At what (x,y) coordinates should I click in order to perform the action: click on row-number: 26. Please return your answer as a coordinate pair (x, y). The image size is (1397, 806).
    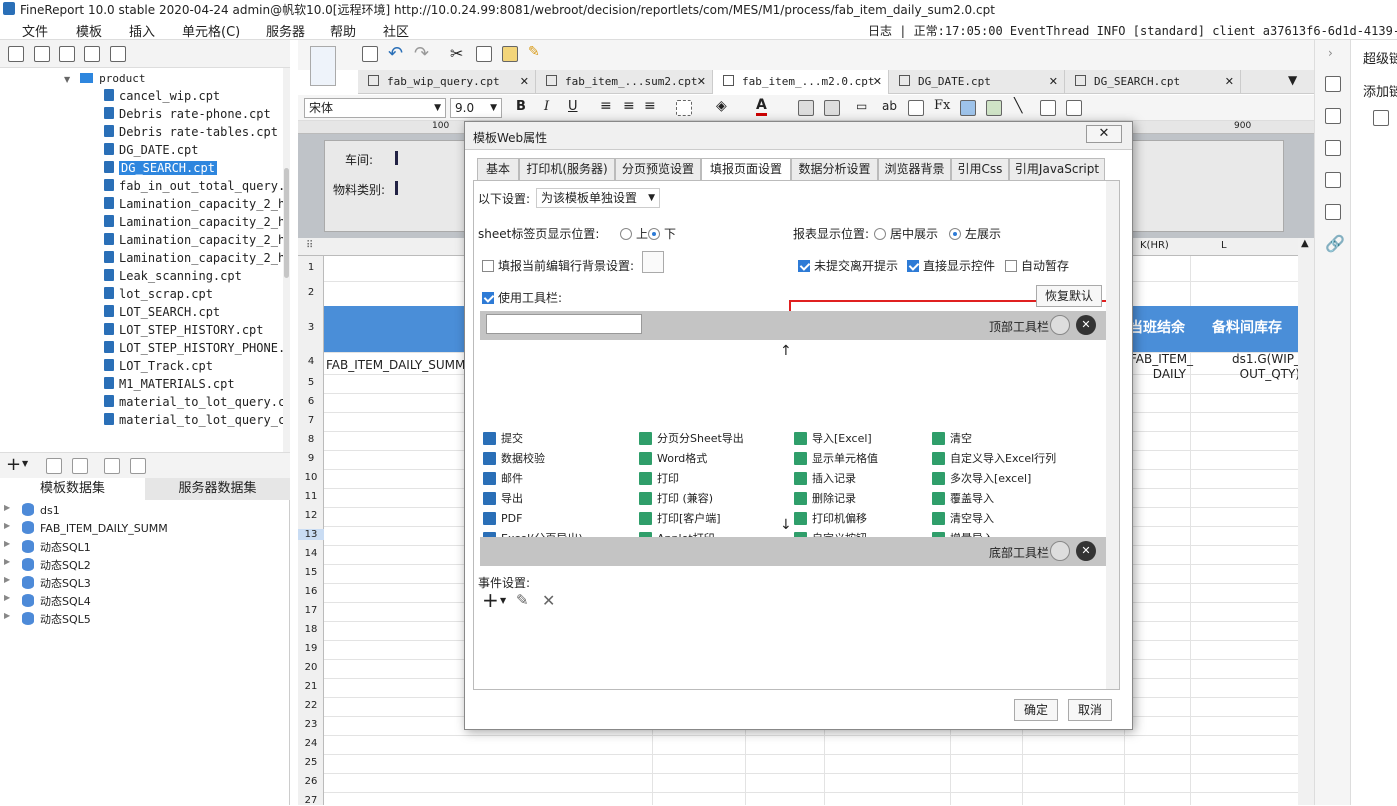
    Looking at the image, I should click on (311, 781).